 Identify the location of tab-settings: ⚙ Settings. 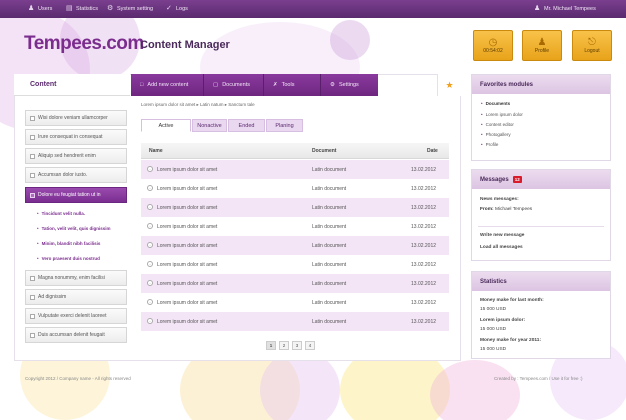
(349, 85).